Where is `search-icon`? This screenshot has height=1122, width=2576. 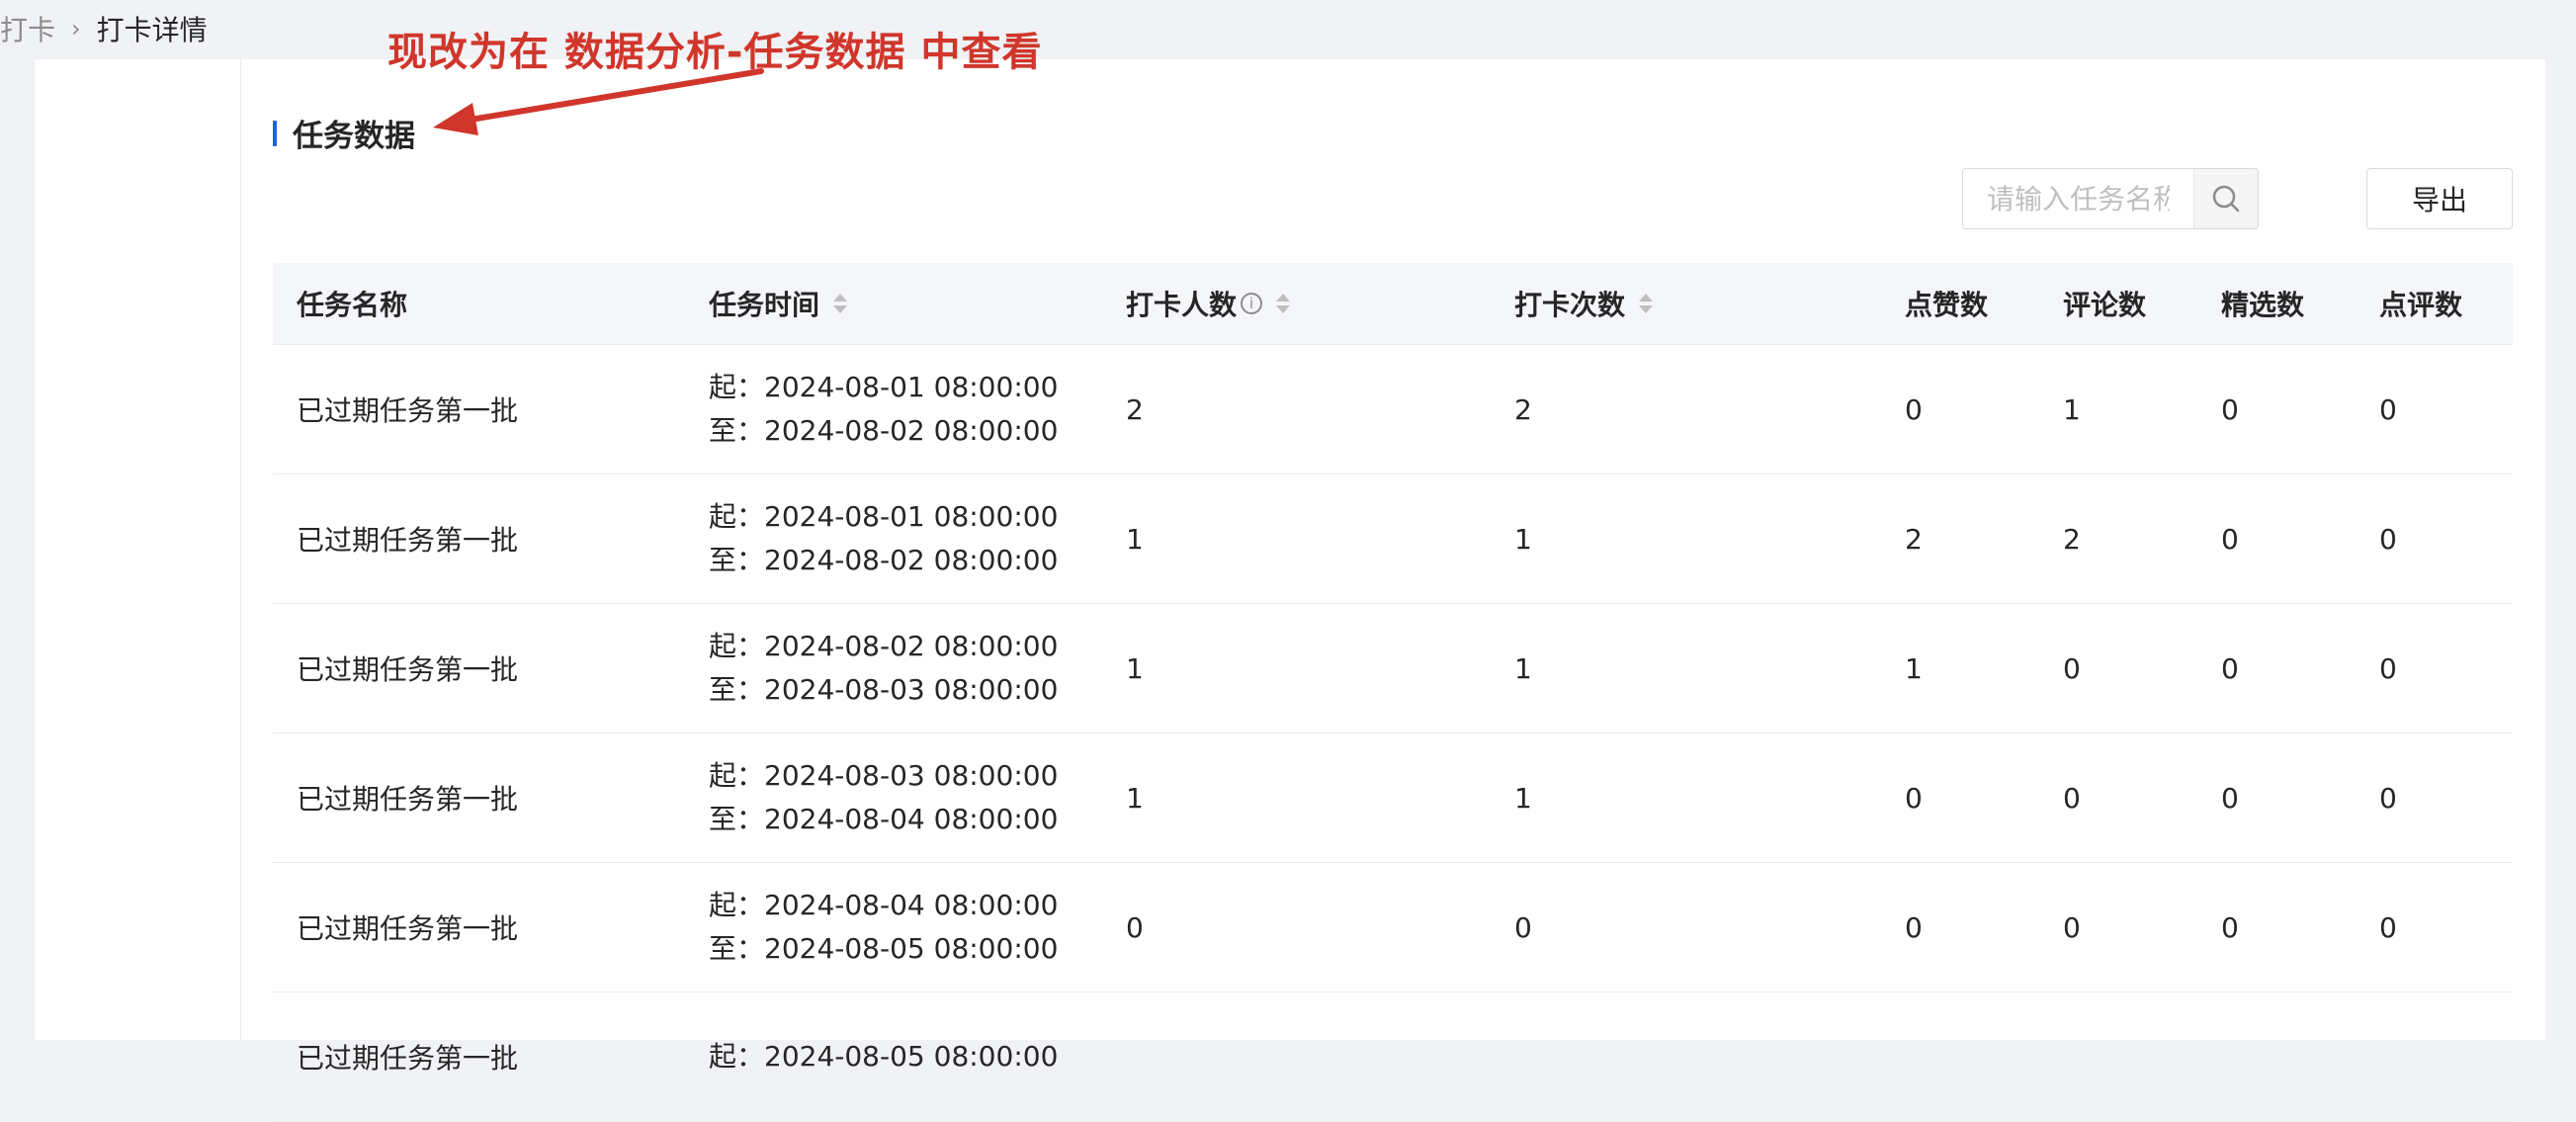
search-icon is located at coordinates (2226, 199).